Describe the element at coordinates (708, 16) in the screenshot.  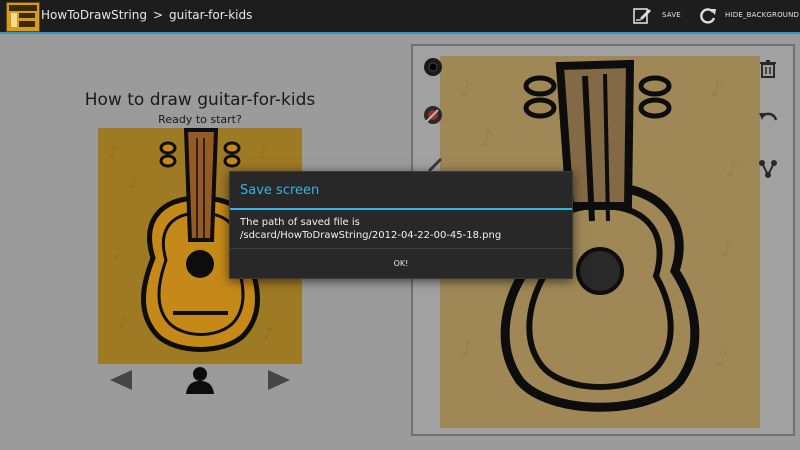
I see `refresh-icon` at that location.